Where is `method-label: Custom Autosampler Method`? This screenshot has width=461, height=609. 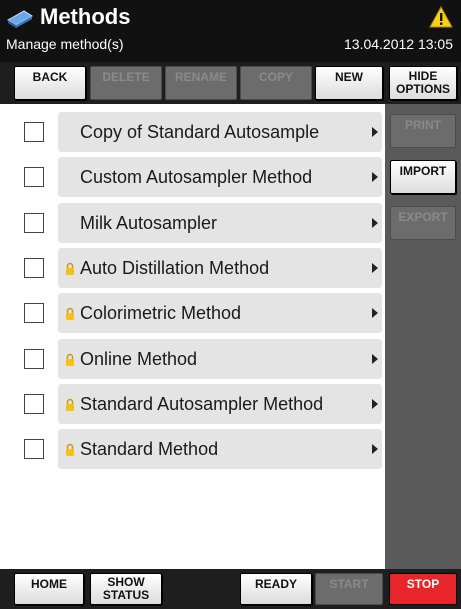 method-label: Custom Autosampler Method is located at coordinates (196, 177).